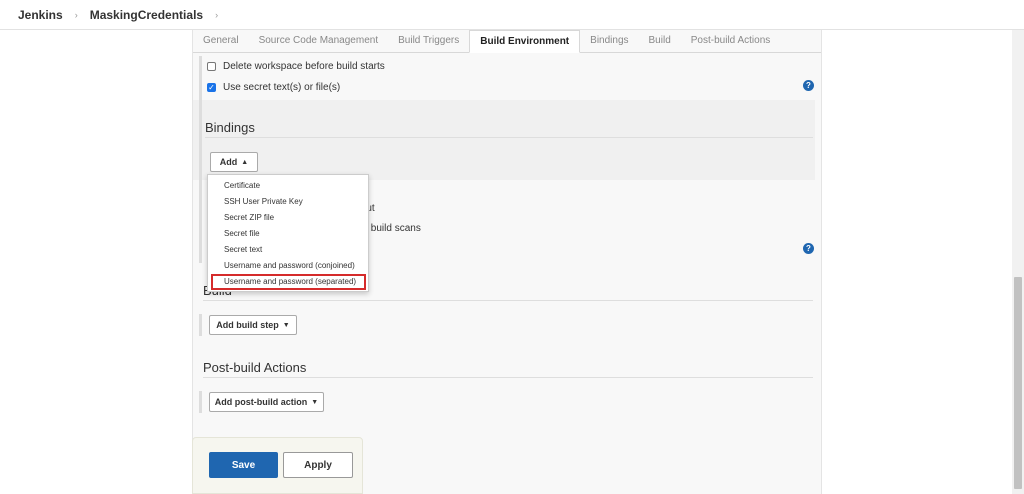 Image resolution: width=1024 pixels, height=494 pixels. What do you see at coordinates (261, 402) in the screenshot?
I see `add-post-build-action-label: Add post-build action` at bounding box center [261, 402].